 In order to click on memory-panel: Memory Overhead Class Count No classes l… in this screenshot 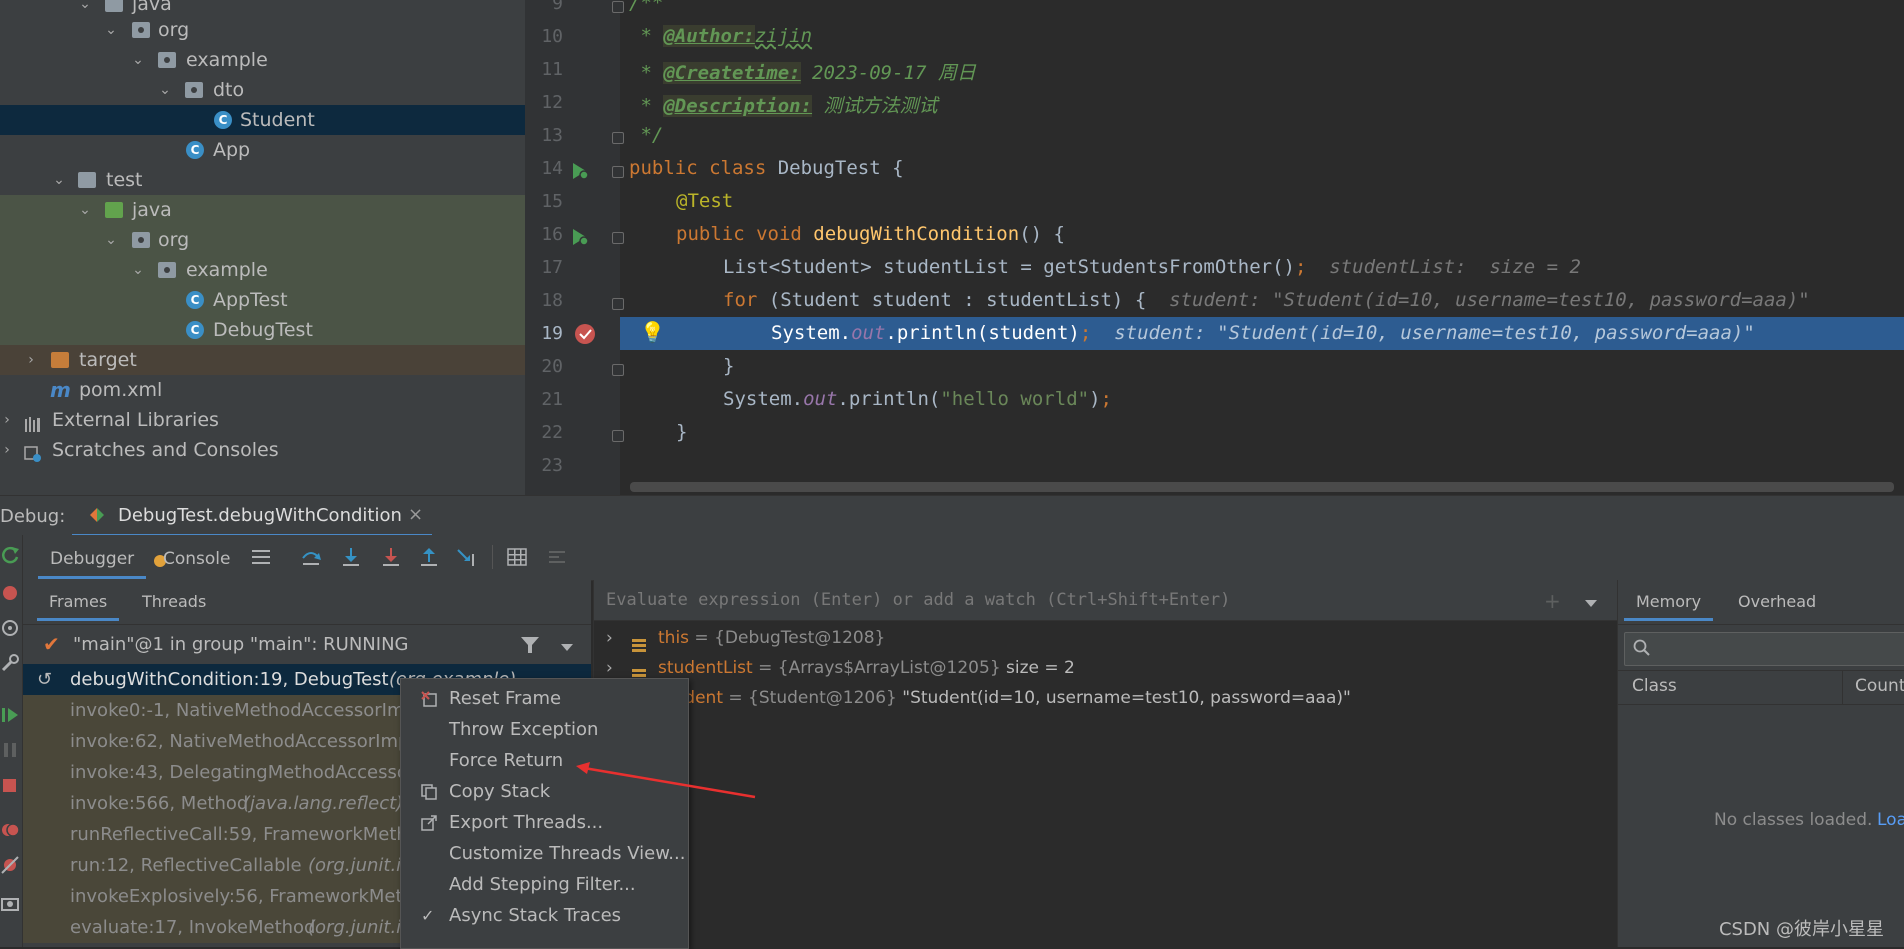, I will do `click(1760, 763)`.